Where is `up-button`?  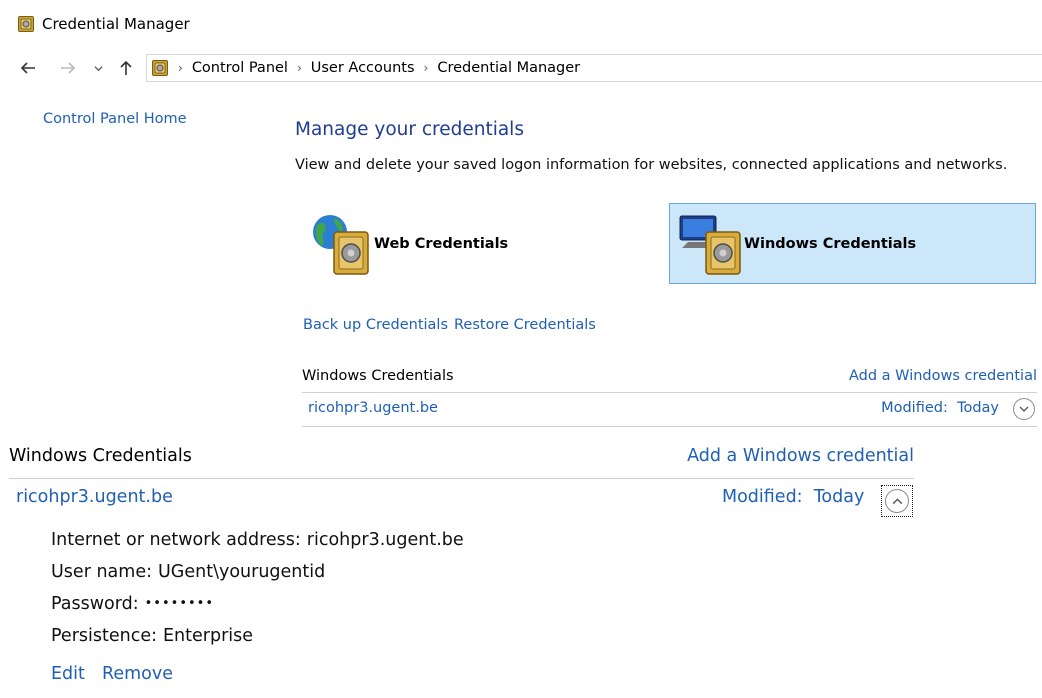
up-button is located at coordinates (126, 68).